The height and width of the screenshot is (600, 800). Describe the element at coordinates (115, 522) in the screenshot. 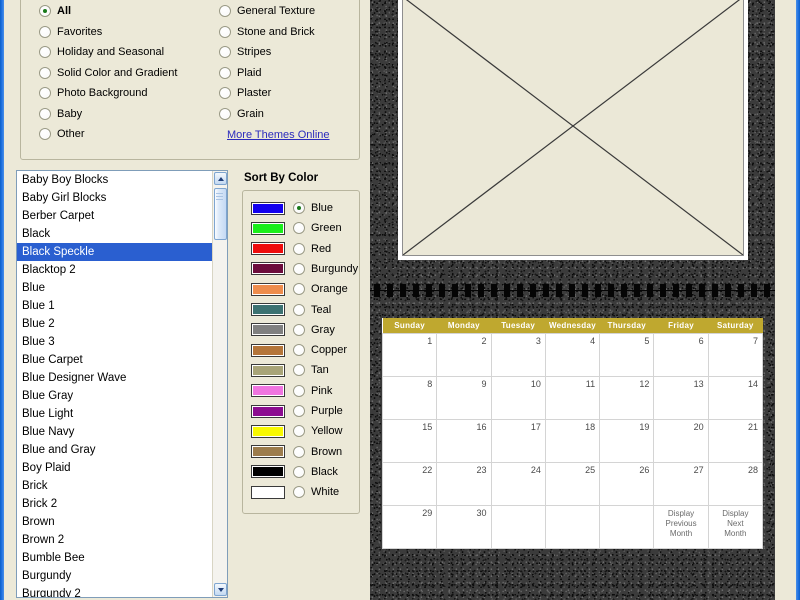

I see `list-item: Brown` at that location.